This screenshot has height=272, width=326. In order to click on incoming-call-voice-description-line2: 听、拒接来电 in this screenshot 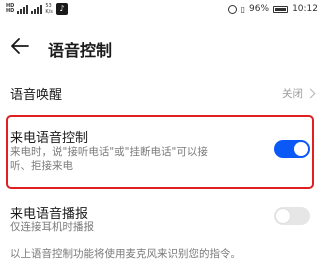, I will do `click(41, 166)`.